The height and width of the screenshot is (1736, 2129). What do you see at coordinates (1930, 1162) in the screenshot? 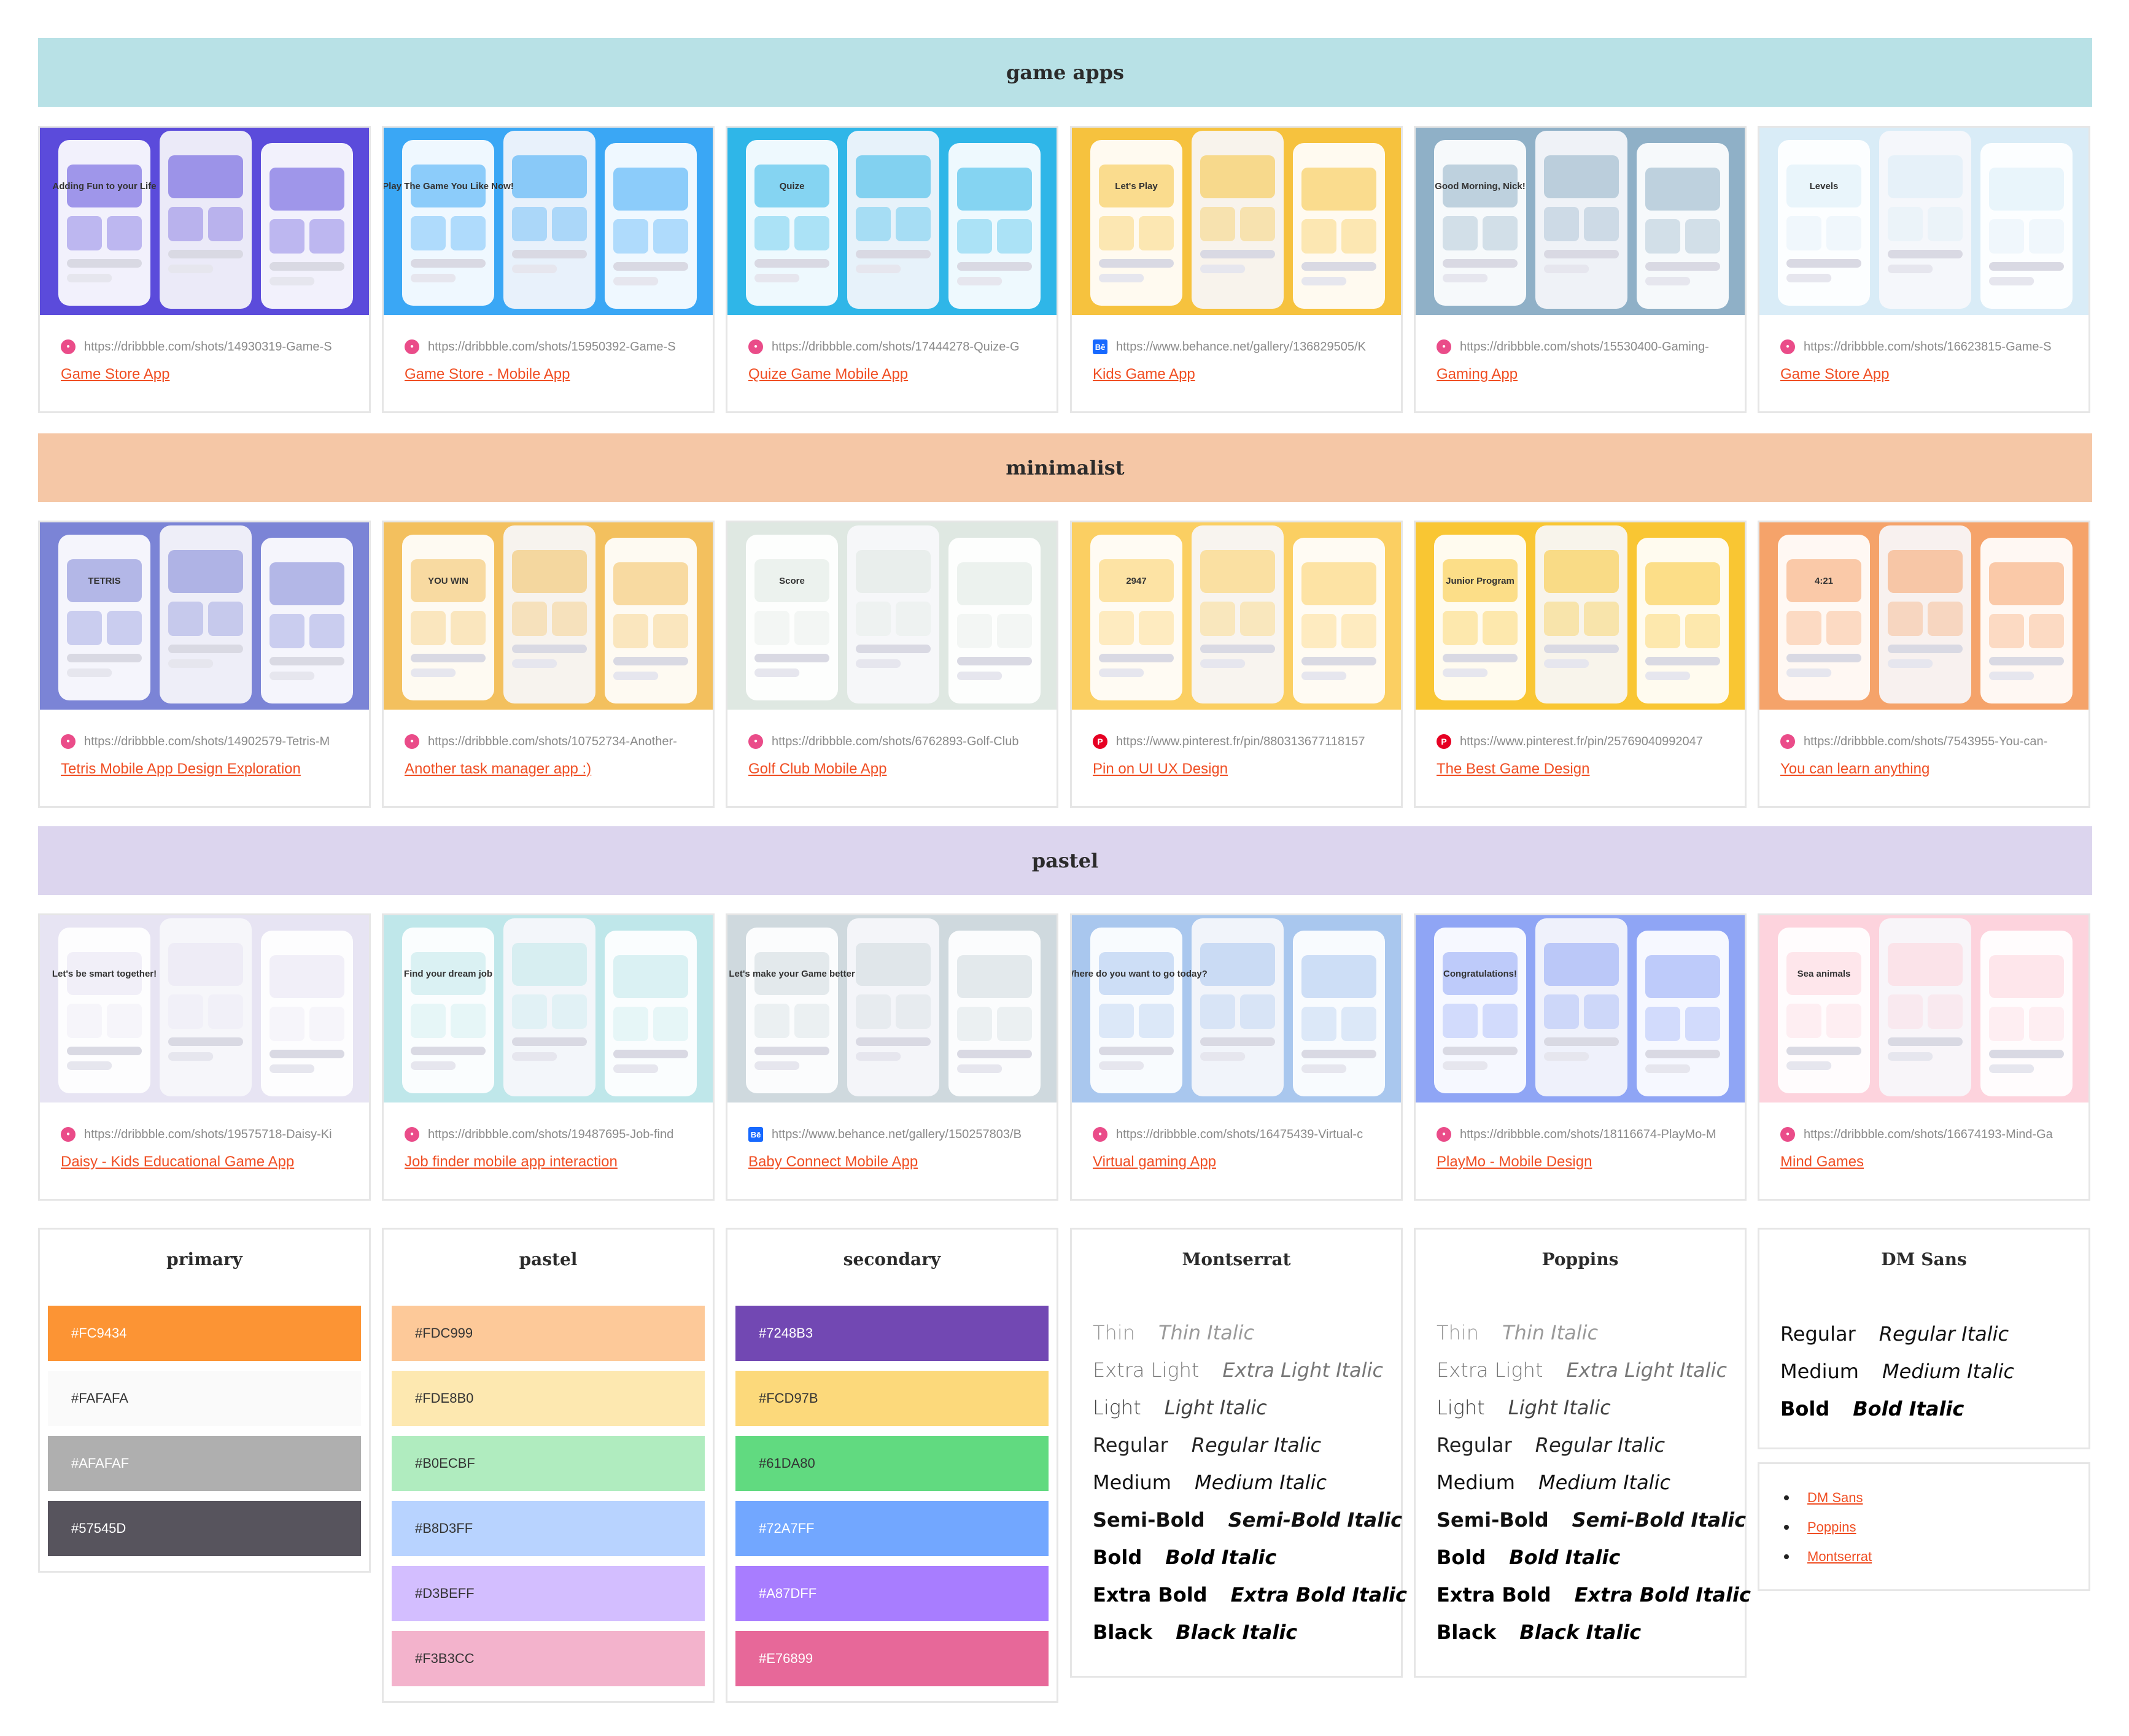
I see `card-title-link: Mind Games` at bounding box center [1930, 1162].